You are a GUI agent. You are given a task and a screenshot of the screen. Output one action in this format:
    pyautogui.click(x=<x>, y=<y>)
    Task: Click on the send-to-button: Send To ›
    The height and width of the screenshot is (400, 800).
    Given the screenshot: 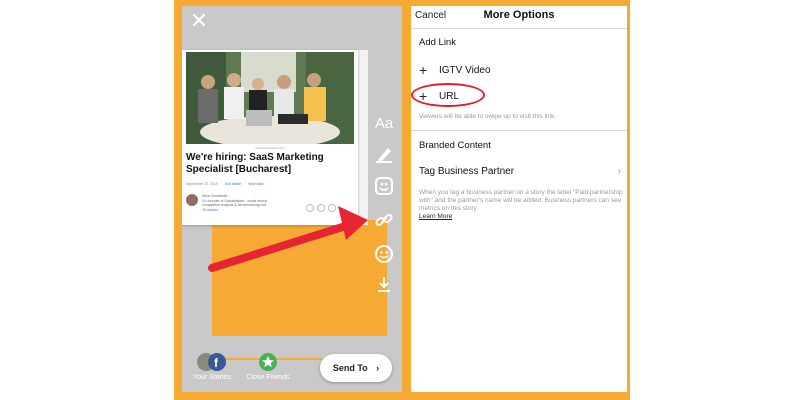 What is the action you would take?
    pyautogui.click(x=356, y=368)
    